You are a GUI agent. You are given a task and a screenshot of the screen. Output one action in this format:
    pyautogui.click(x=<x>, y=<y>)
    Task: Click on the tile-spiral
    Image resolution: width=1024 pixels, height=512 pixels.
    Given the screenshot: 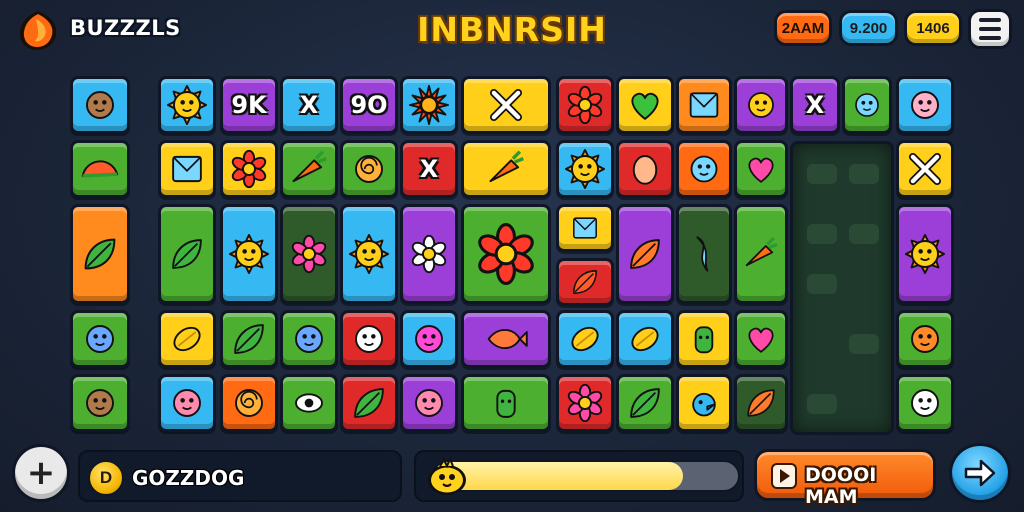 What is the action you would take?
    pyautogui.click(x=369, y=169)
    